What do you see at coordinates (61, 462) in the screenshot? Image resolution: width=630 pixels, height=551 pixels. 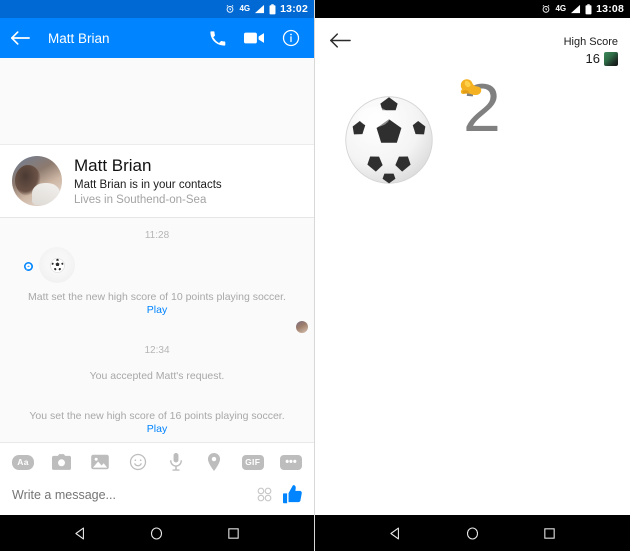 I see `camera-icon` at bounding box center [61, 462].